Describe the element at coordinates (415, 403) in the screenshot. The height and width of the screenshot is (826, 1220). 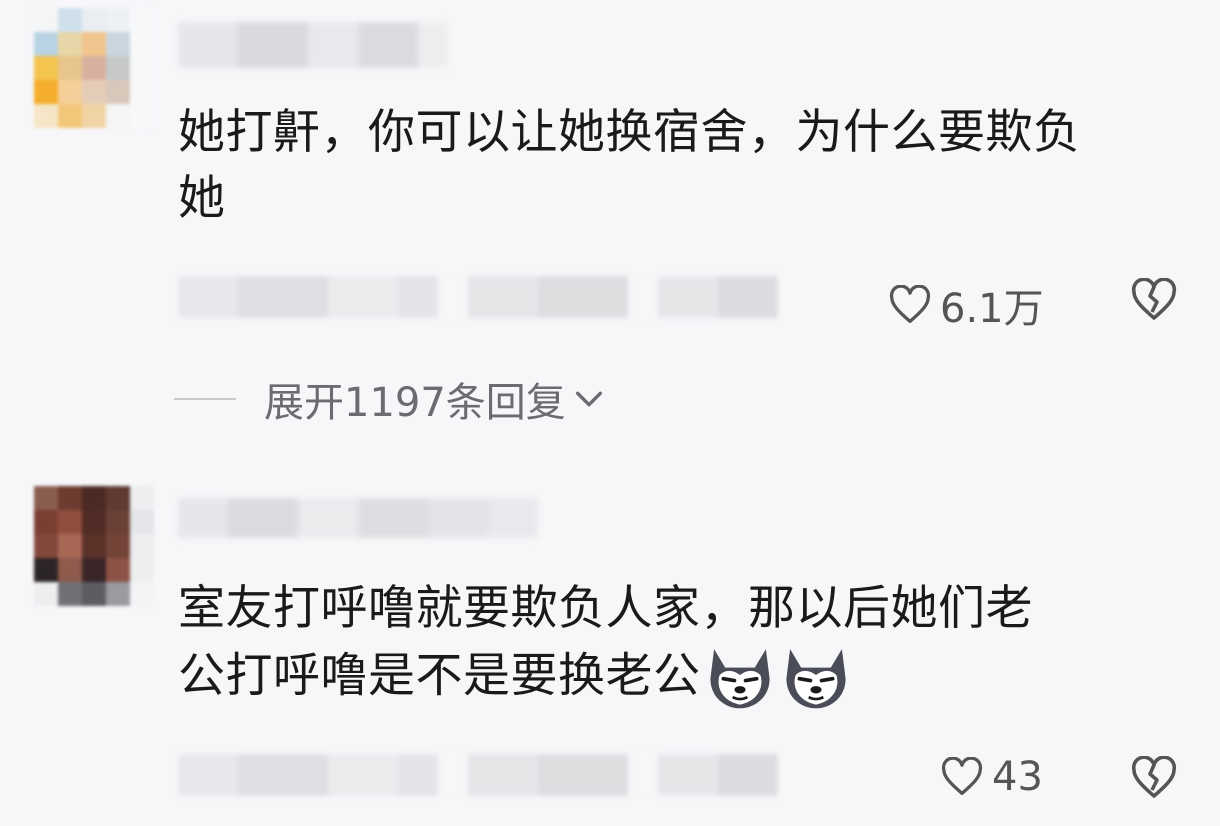
I see `expand-replies-label: 展开1197条回复` at that location.